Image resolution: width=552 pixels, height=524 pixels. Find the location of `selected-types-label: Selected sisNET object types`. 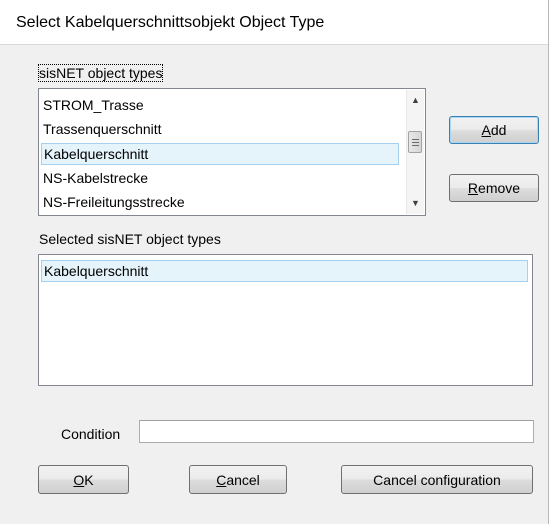

selected-types-label: Selected sisNET object types is located at coordinates (130, 239).